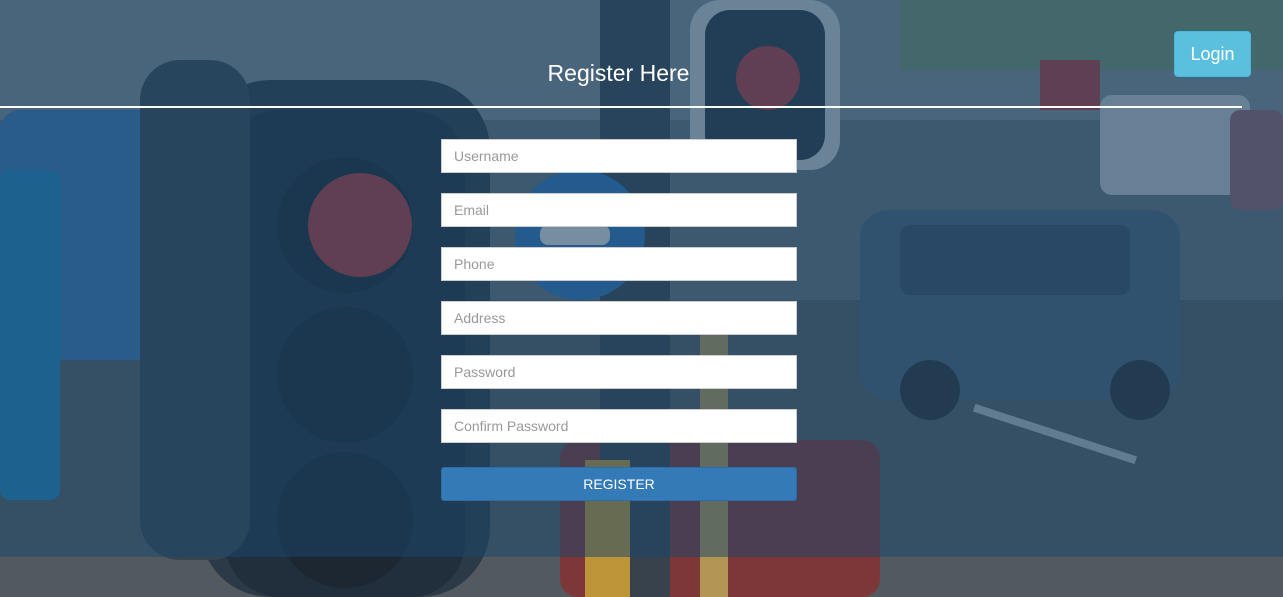  What do you see at coordinates (641, 577) in the screenshot?
I see `bottom-photo-strip` at bounding box center [641, 577].